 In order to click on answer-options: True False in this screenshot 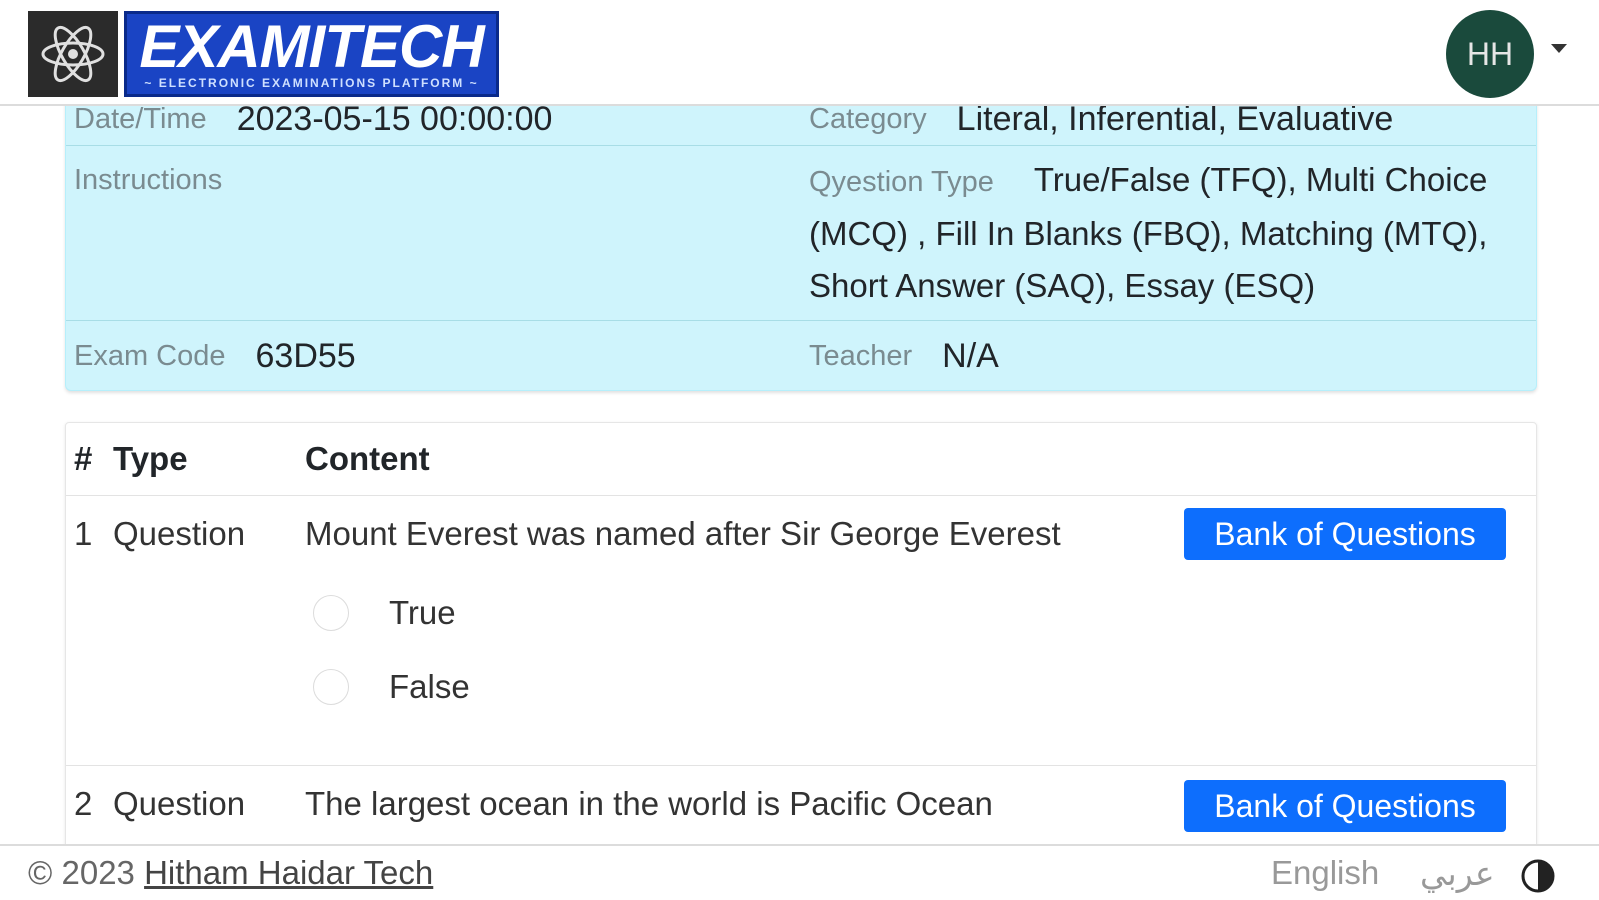, I will do `click(920, 650)`.